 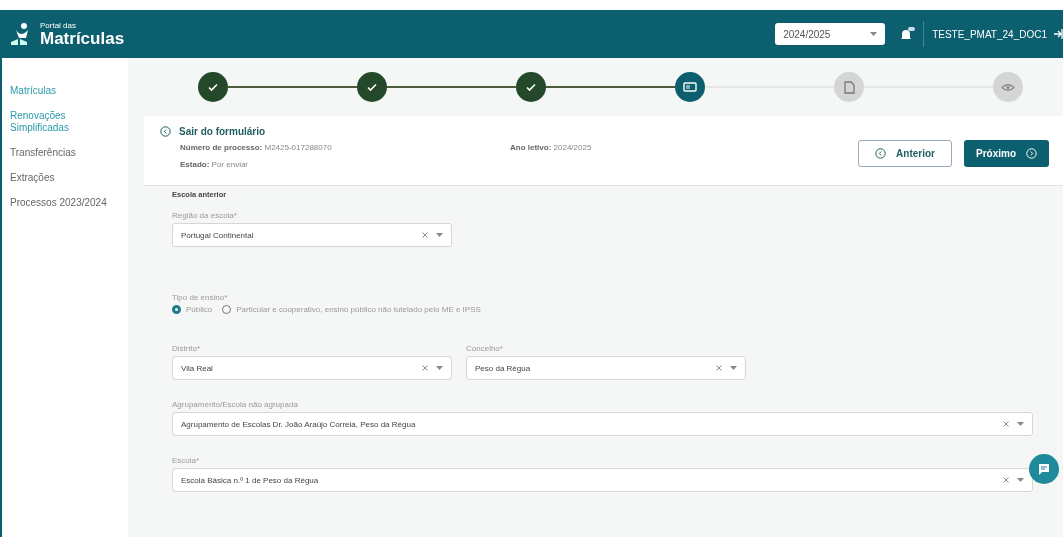 I want to click on document-icon, so click(x=849, y=87).